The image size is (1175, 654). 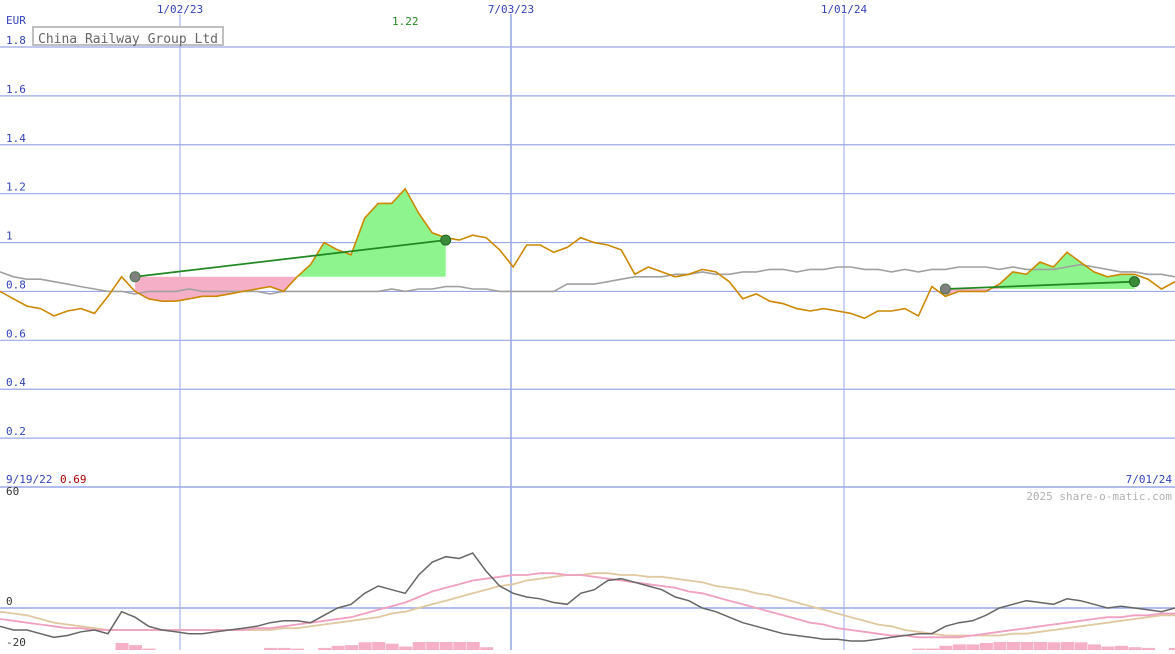 What do you see at coordinates (16, 642) in the screenshot?
I see `y-tick-label: -20` at bounding box center [16, 642].